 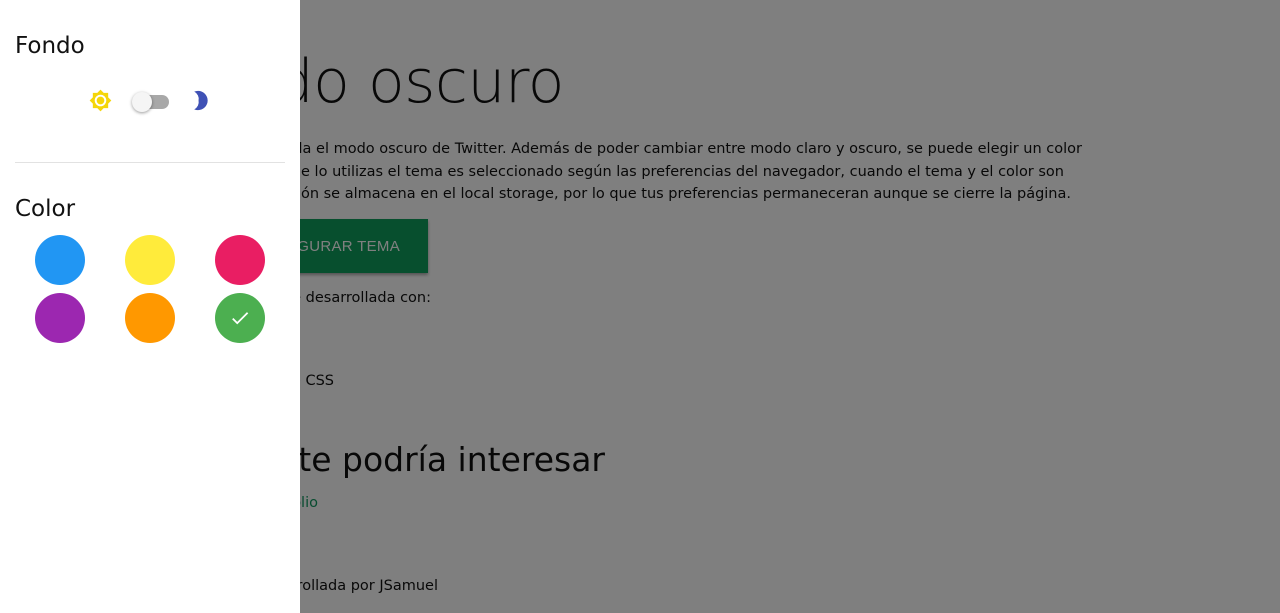 I want to click on background-heading: Fondo, so click(x=50, y=46).